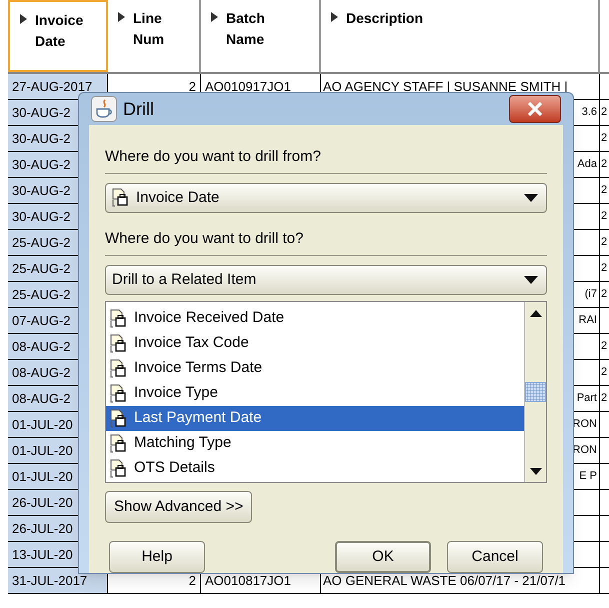 The height and width of the screenshot is (608, 609). Describe the element at coordinates (315, 468) in the screenshot. I see `list-item: OTS Details` at that location.